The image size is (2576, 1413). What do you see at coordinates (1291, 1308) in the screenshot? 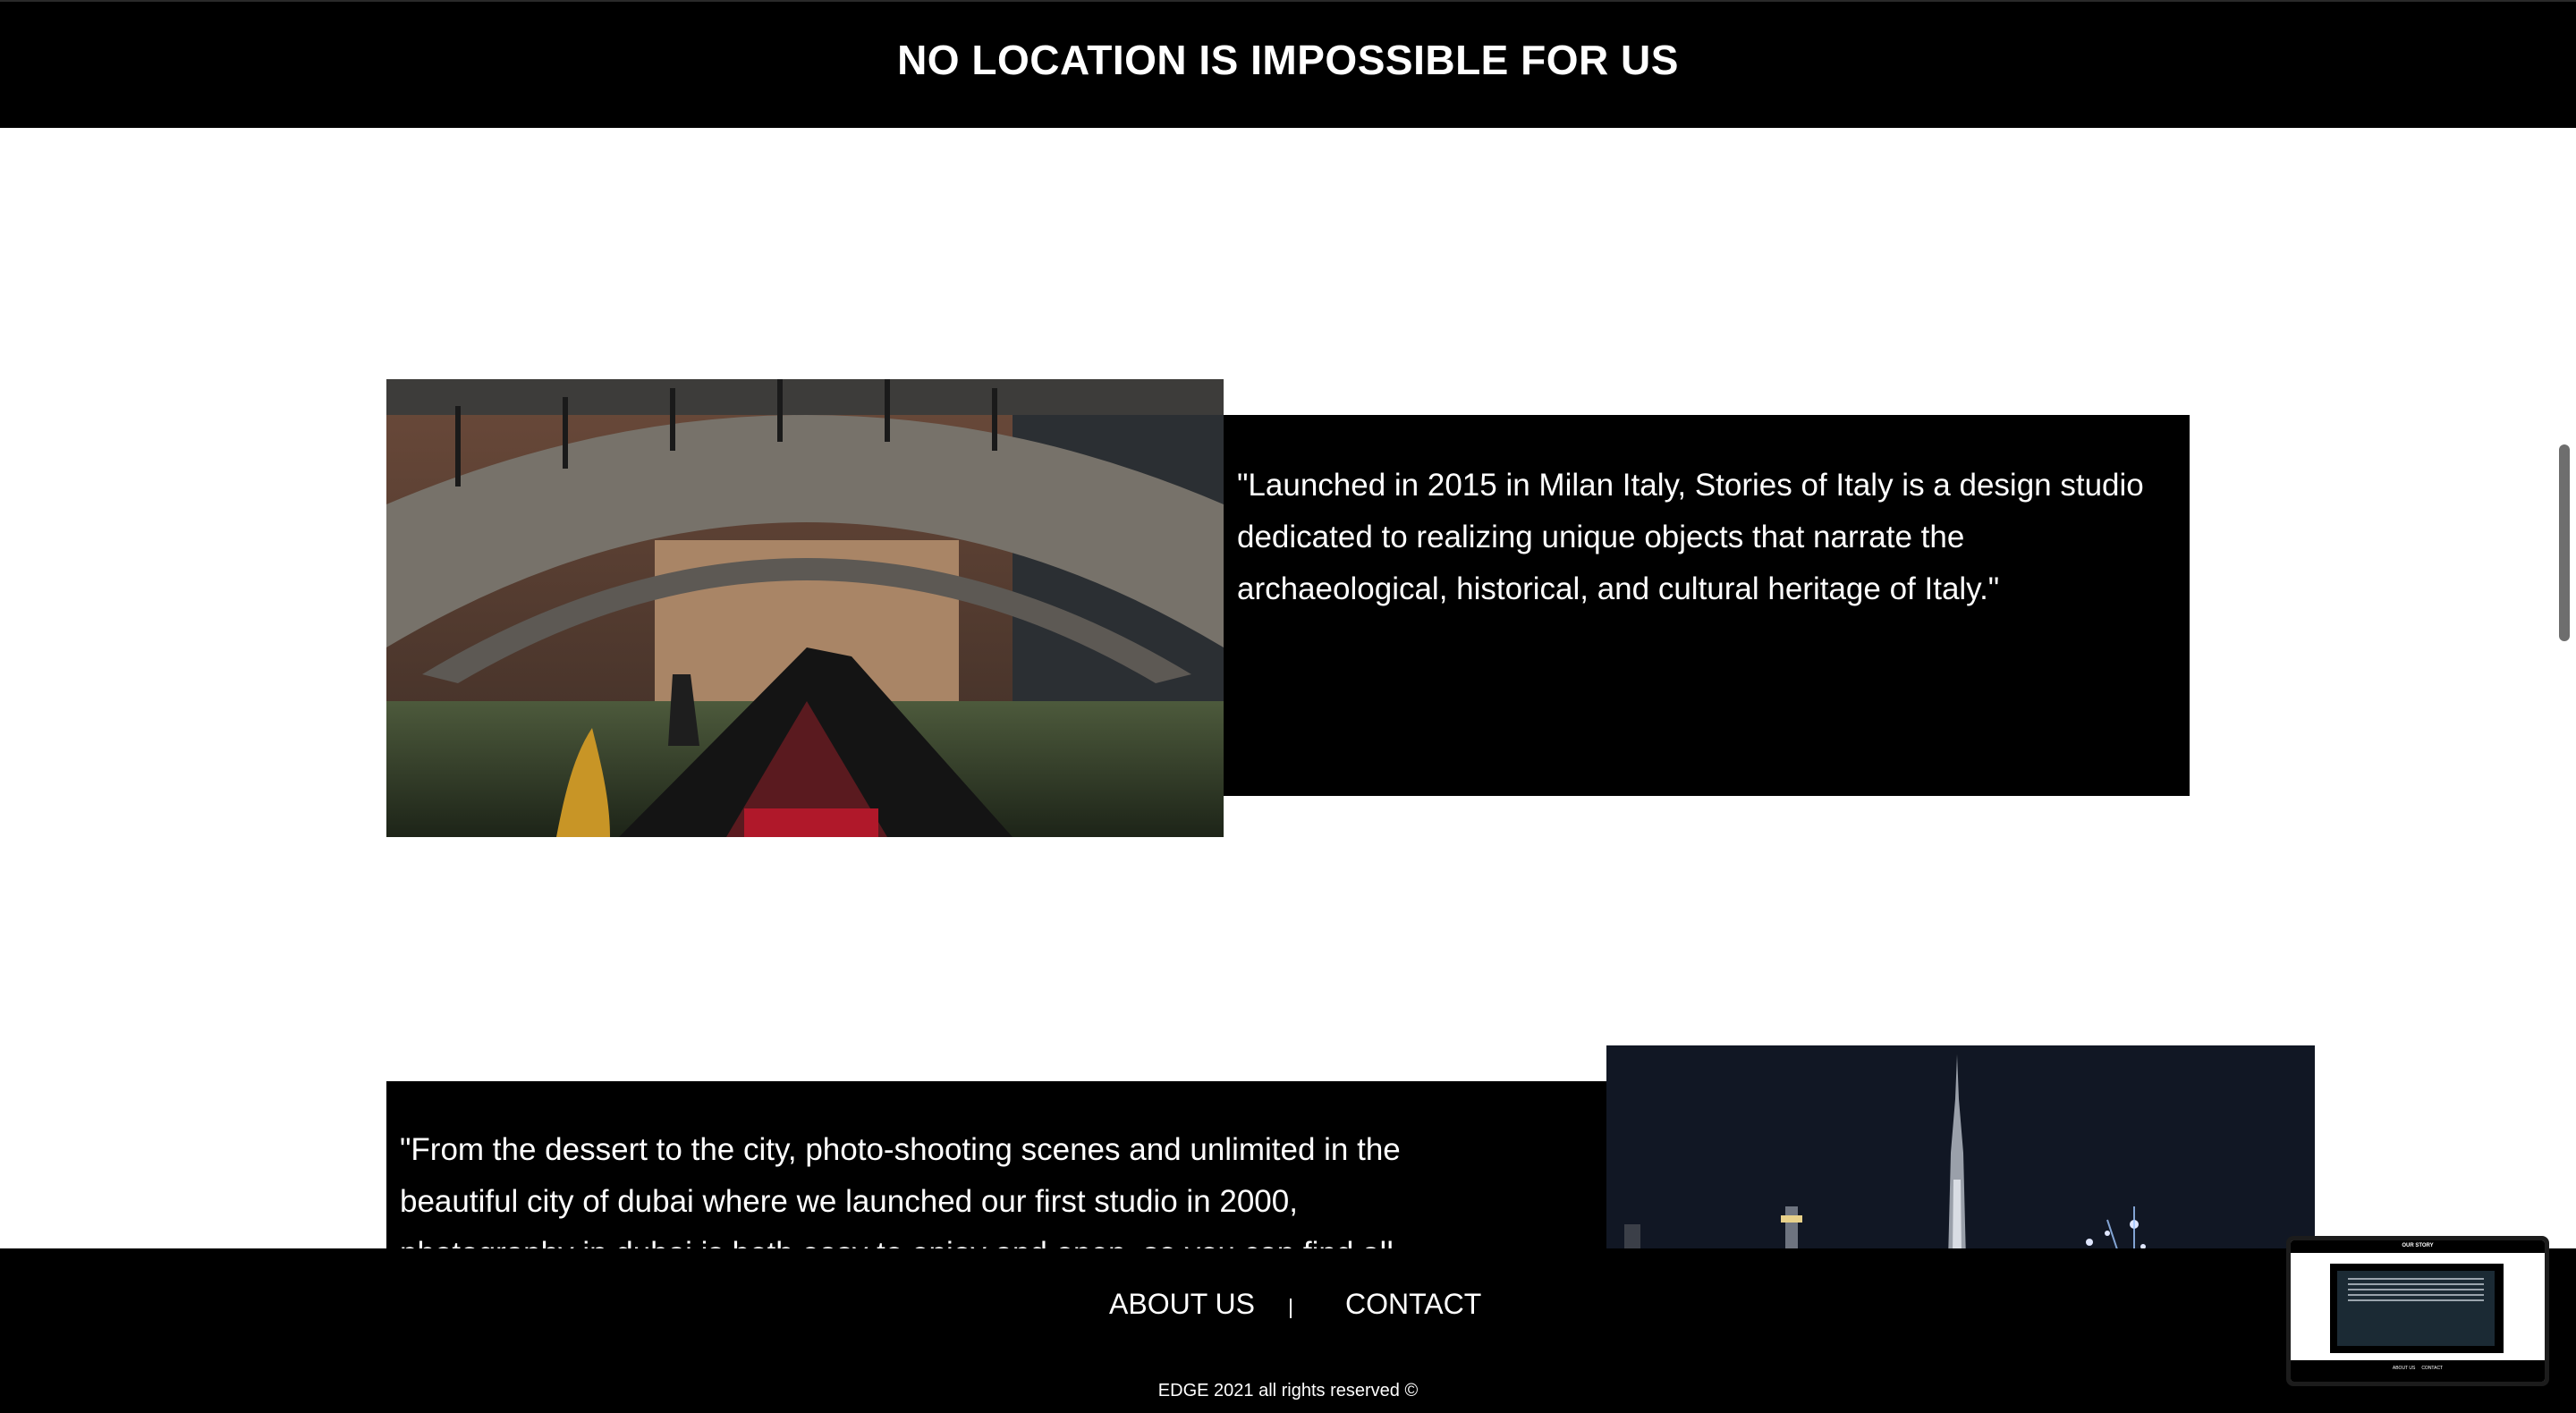
I see `nav-separator` at bounding box center [1291, 1308].